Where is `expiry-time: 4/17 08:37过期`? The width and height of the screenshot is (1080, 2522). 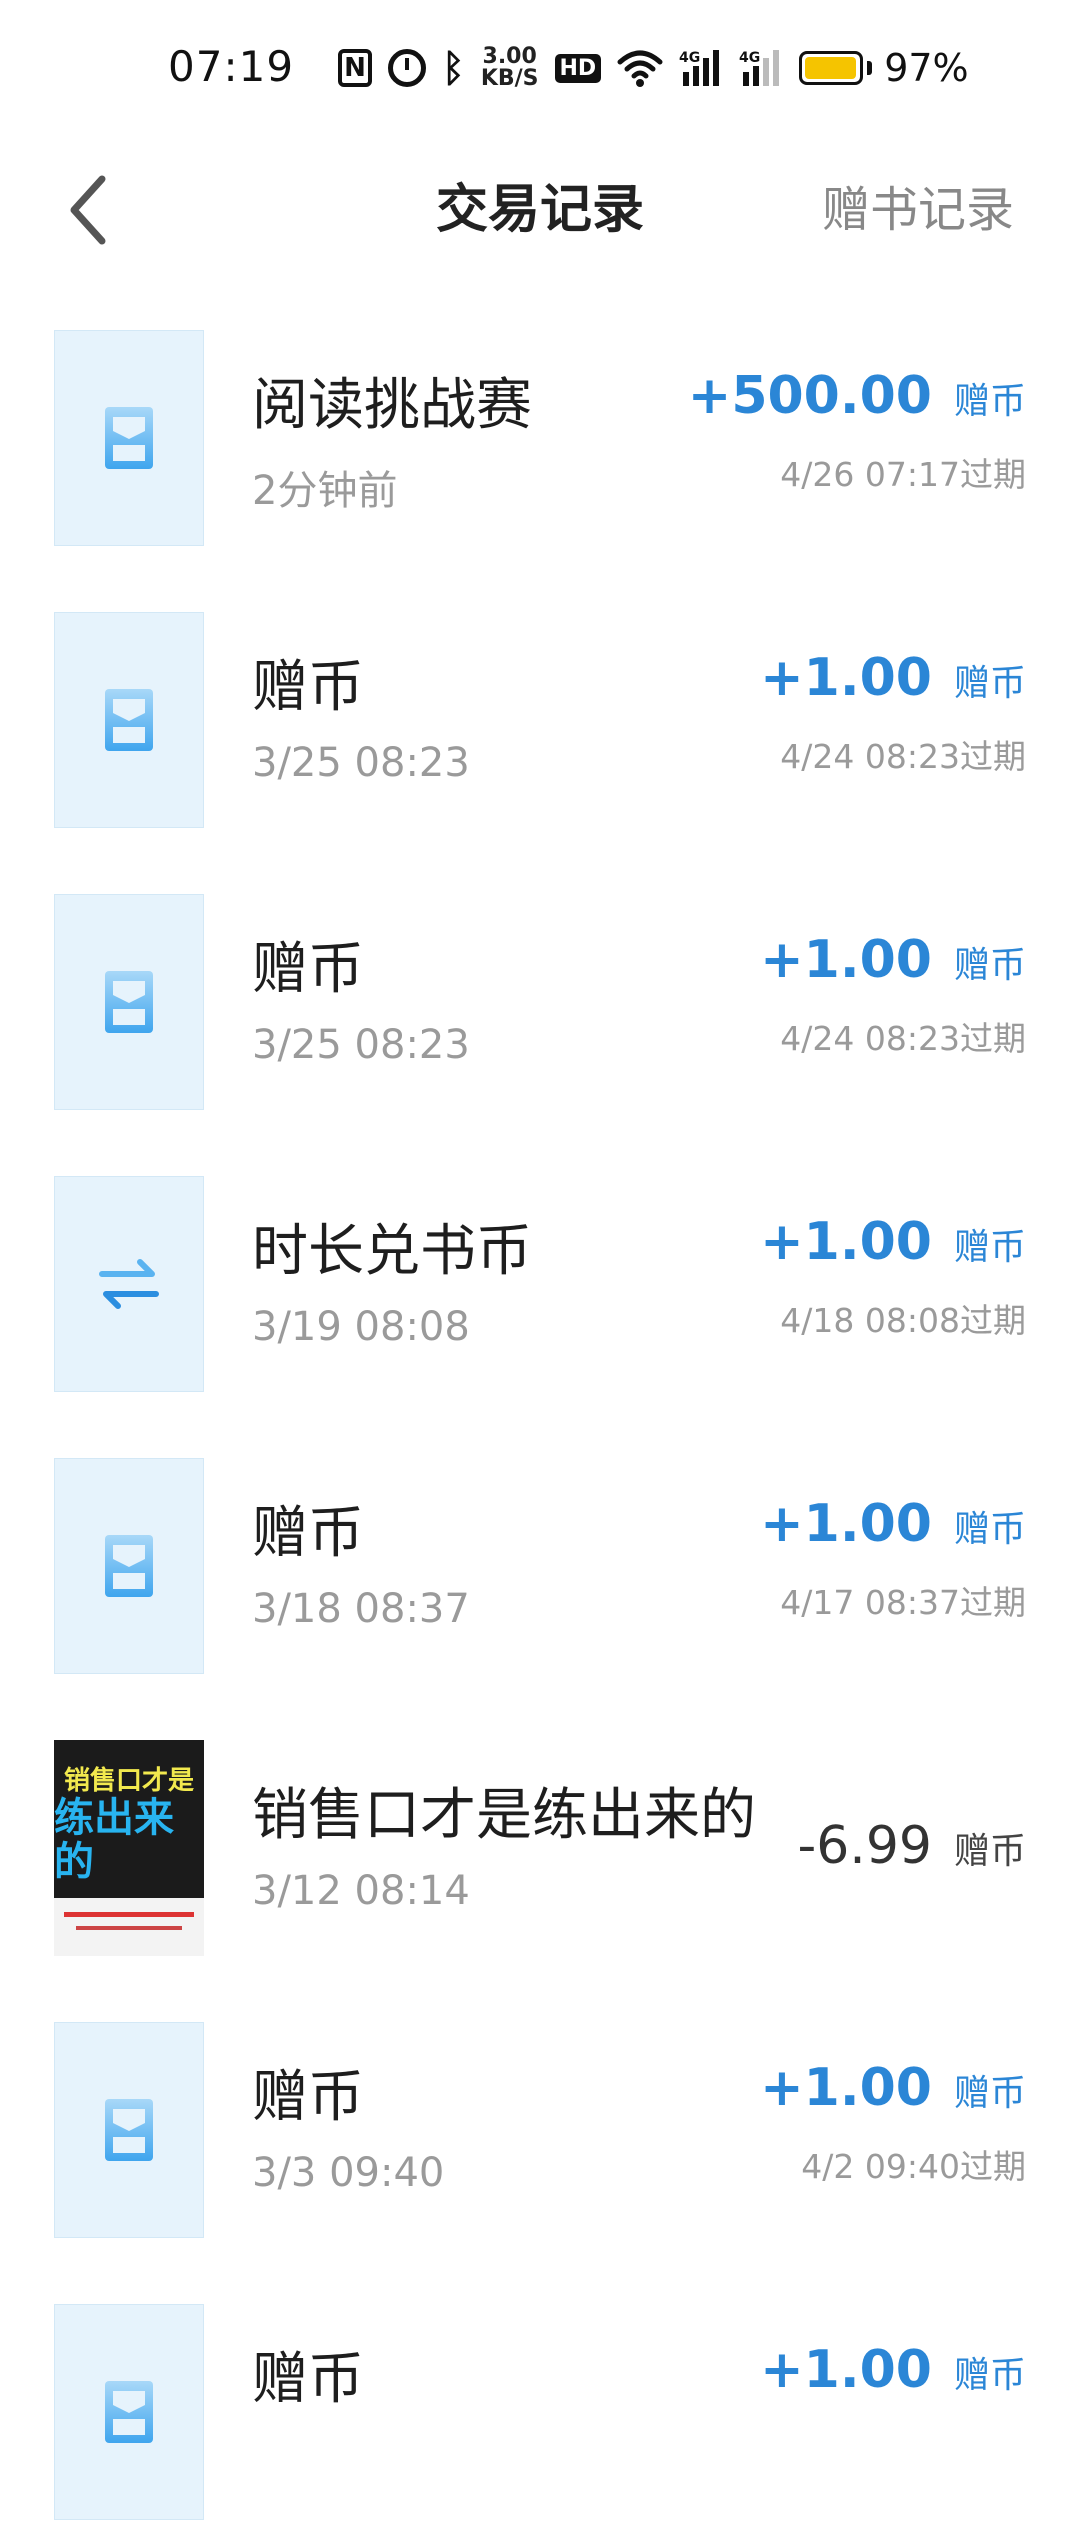 expiry-time: 4/17 08:37过期 is located at coordinates (903, 1602).